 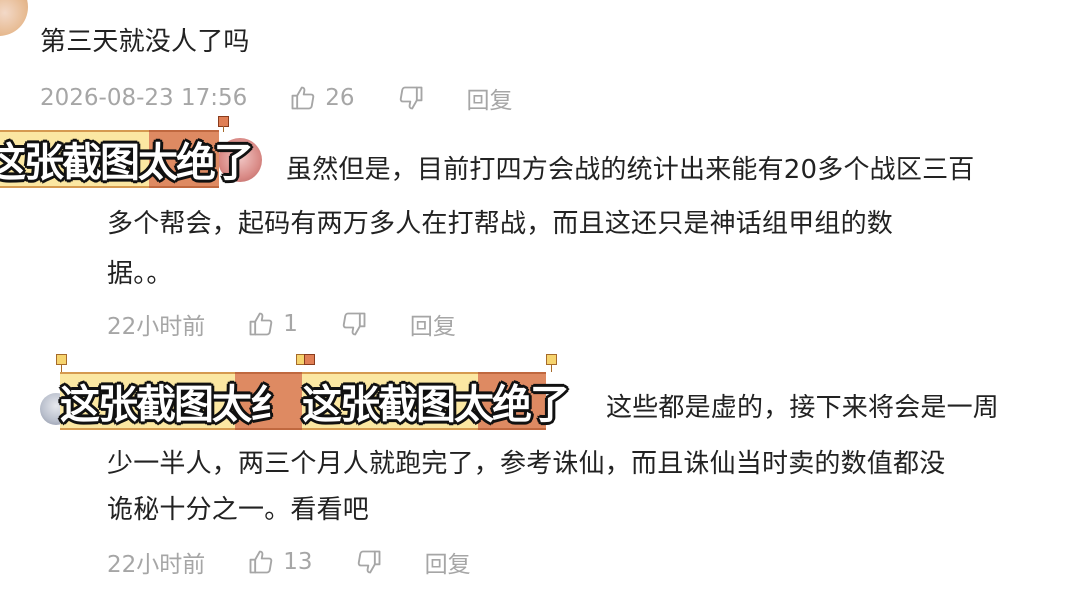 What do you see at coordinates (281, 324) in the screenshot?
I see `comment-meta: 22小时前 1 回复` at bounding box center [281, 324].